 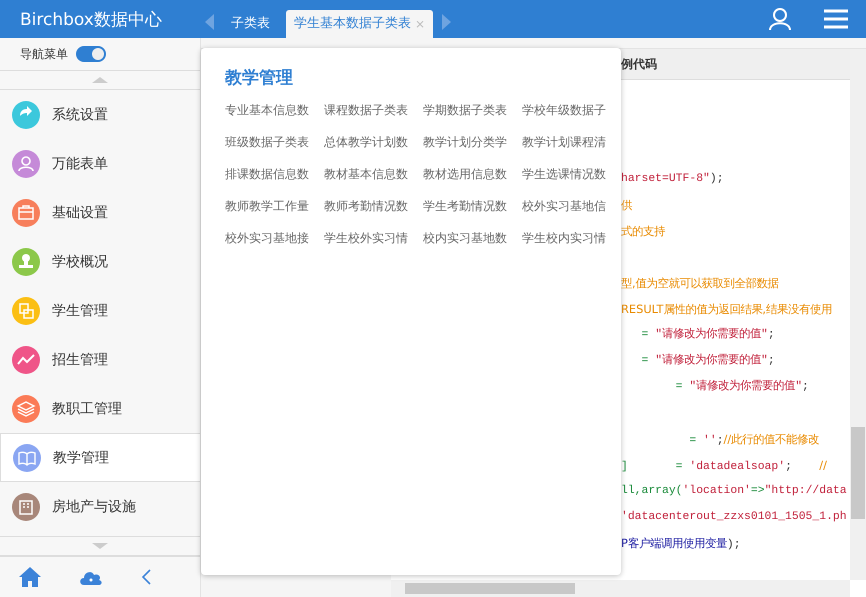 What do you see at coordinates (100, 212) in the screenshot?
I see `sidebar-item: 基础设置` at bounding box center [100, 212].